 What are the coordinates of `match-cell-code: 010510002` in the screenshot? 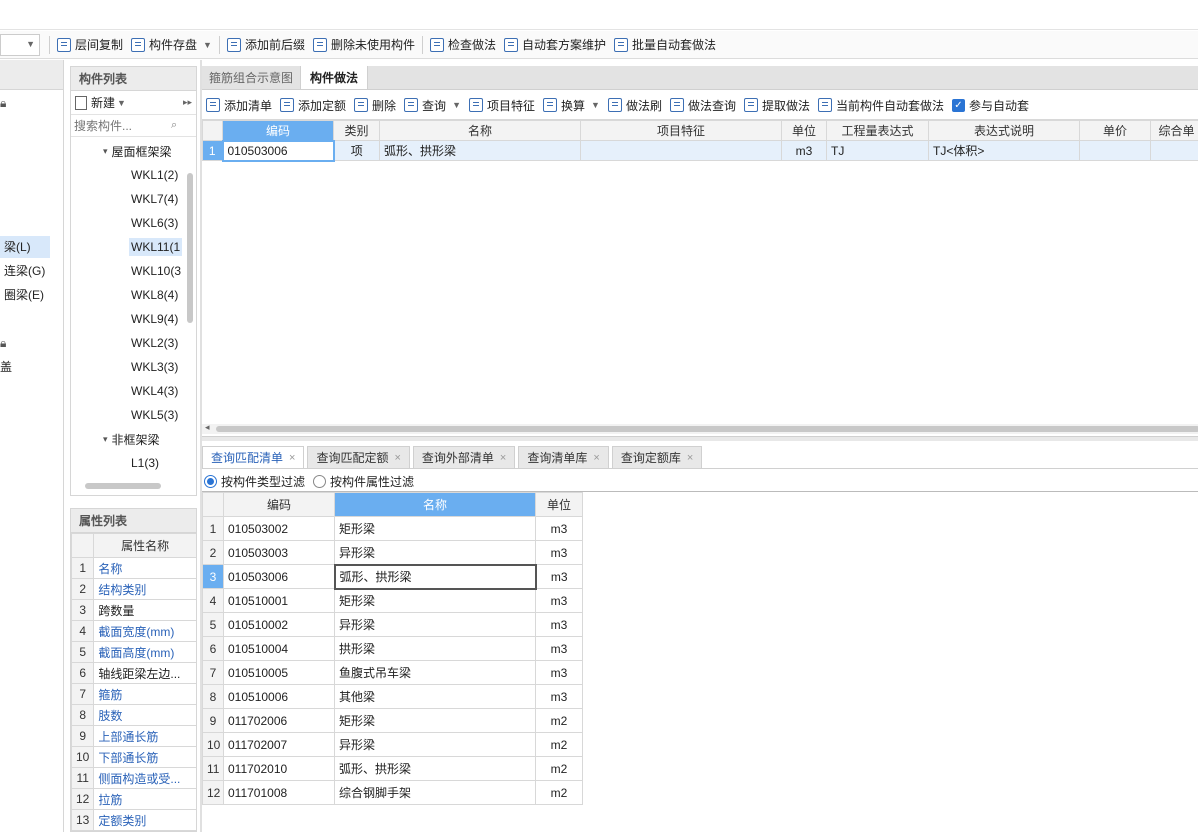 It's located at (279, 624).